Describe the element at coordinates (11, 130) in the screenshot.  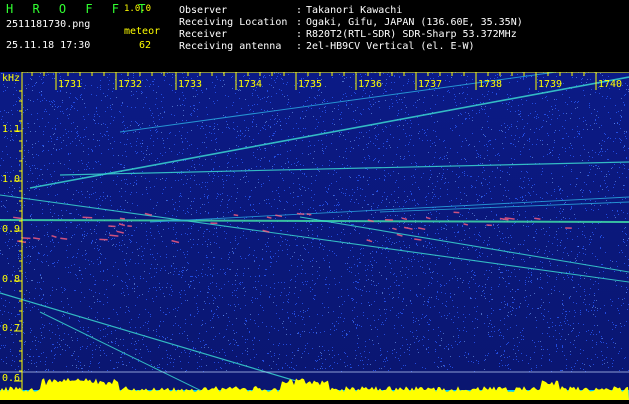
I see `y-tick-label-1.1: 1.1` at that location.